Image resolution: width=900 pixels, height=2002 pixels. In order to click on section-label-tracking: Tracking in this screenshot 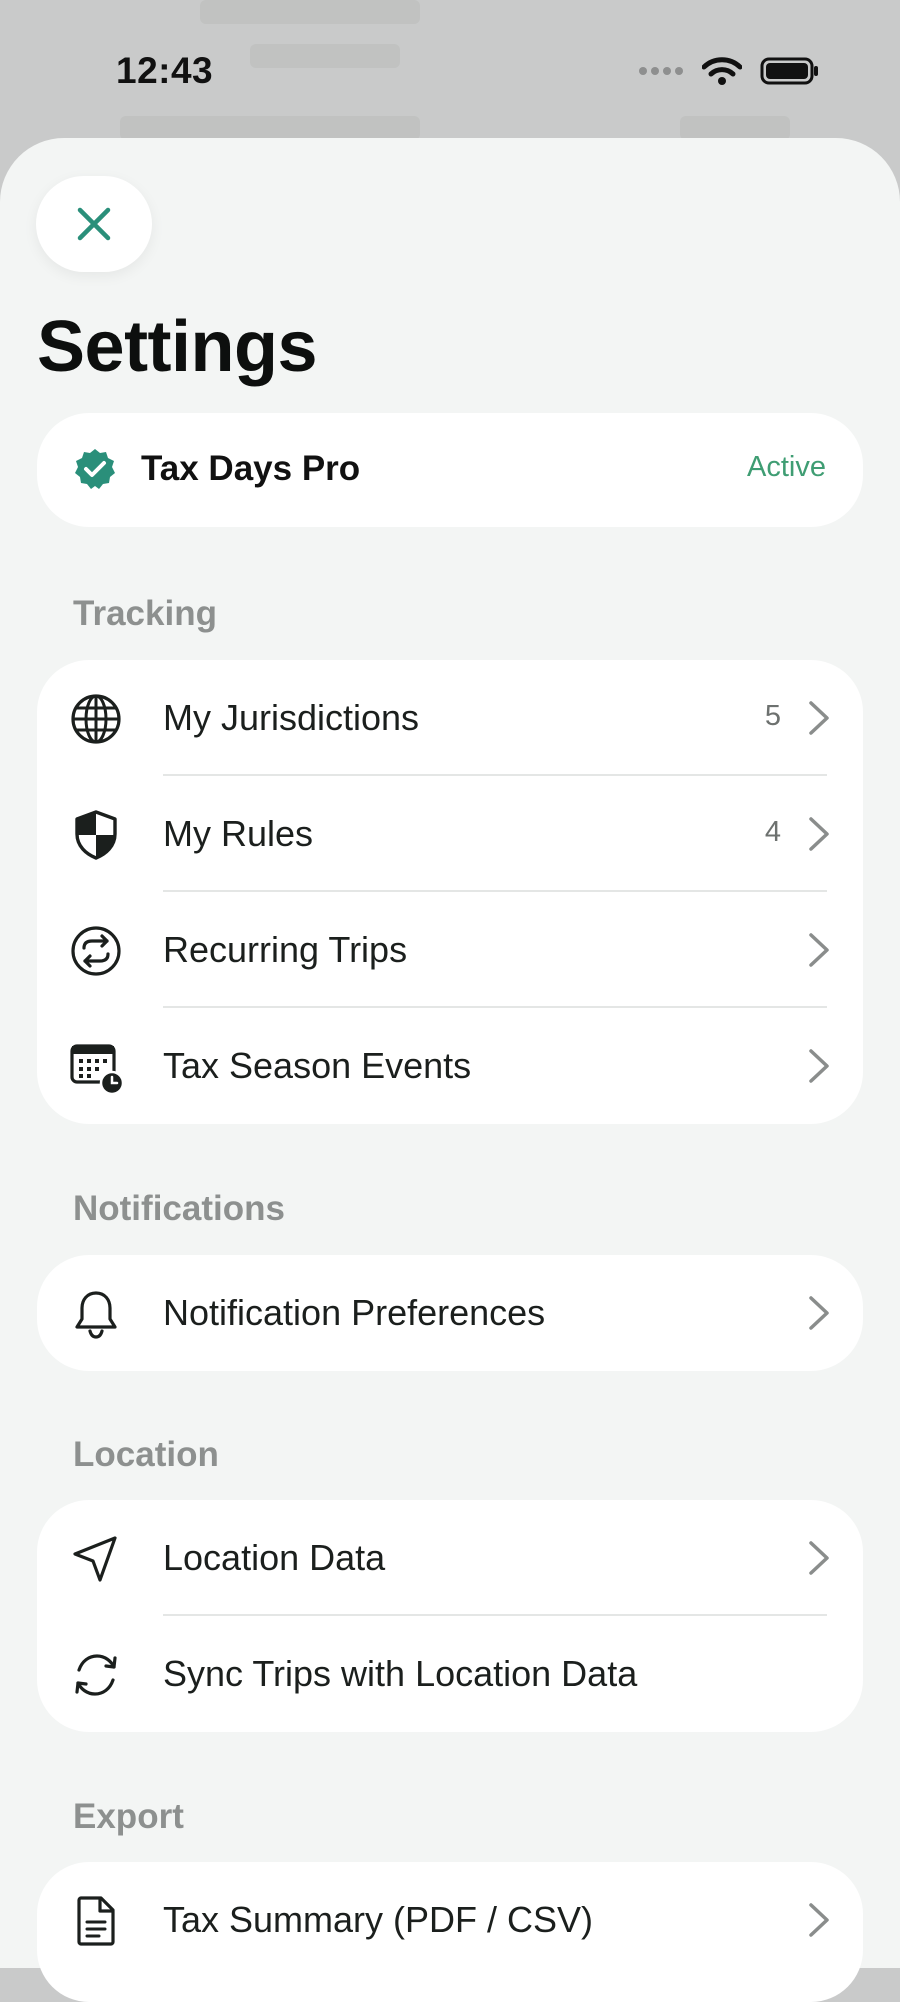, I will do `click(145, 613)`.